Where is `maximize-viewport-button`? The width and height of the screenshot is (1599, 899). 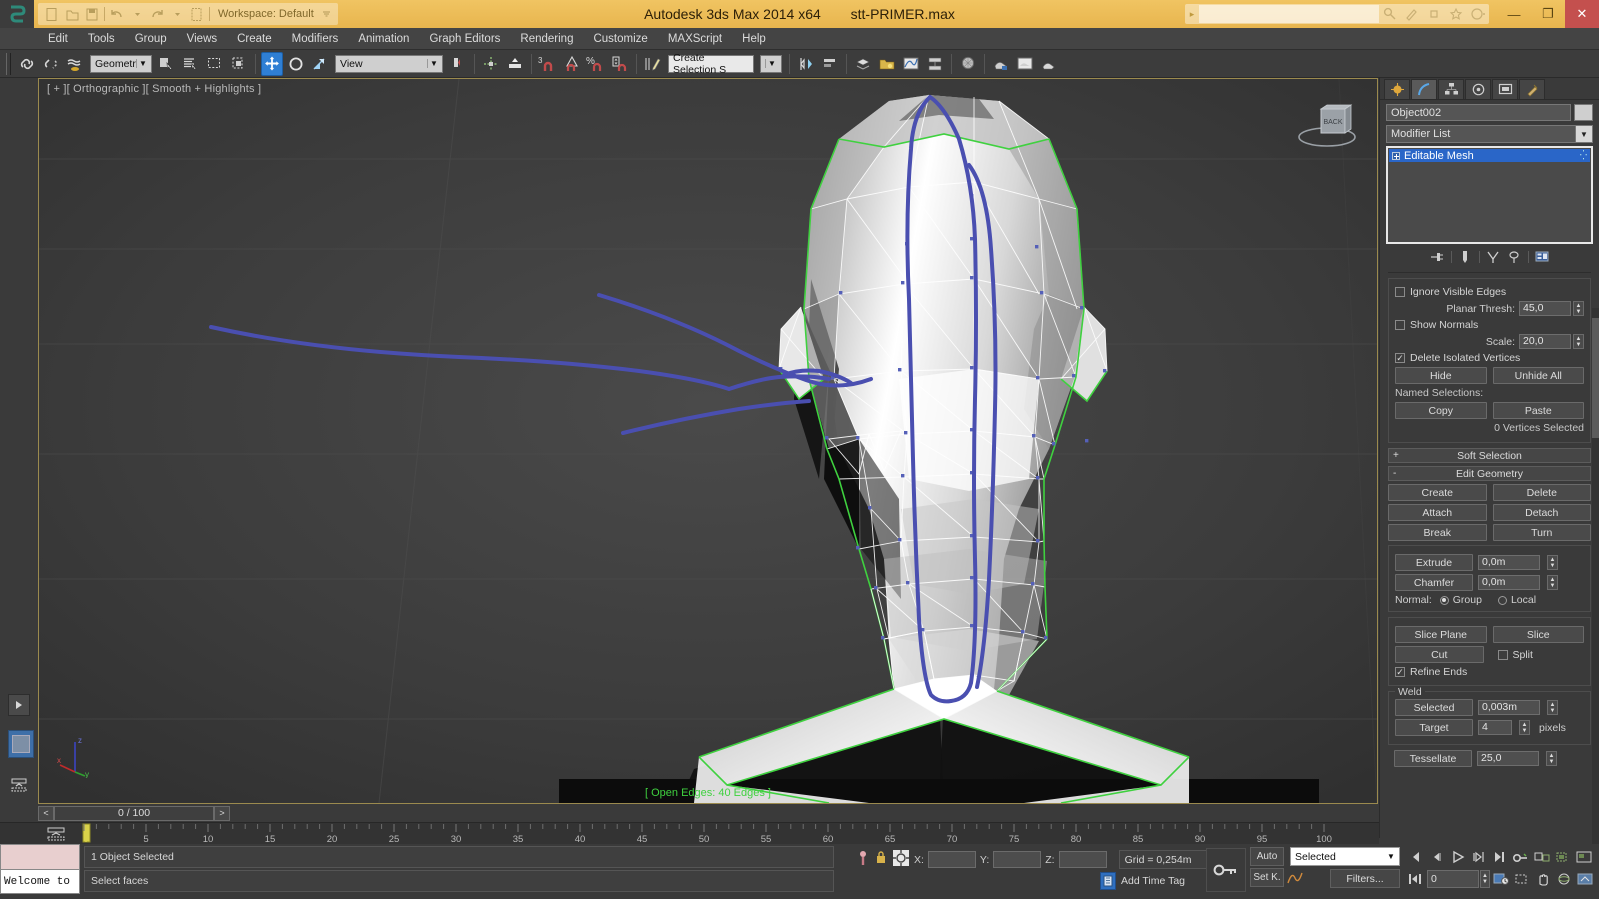 maximize-viewport-button is located at coordinates (1584, 856).